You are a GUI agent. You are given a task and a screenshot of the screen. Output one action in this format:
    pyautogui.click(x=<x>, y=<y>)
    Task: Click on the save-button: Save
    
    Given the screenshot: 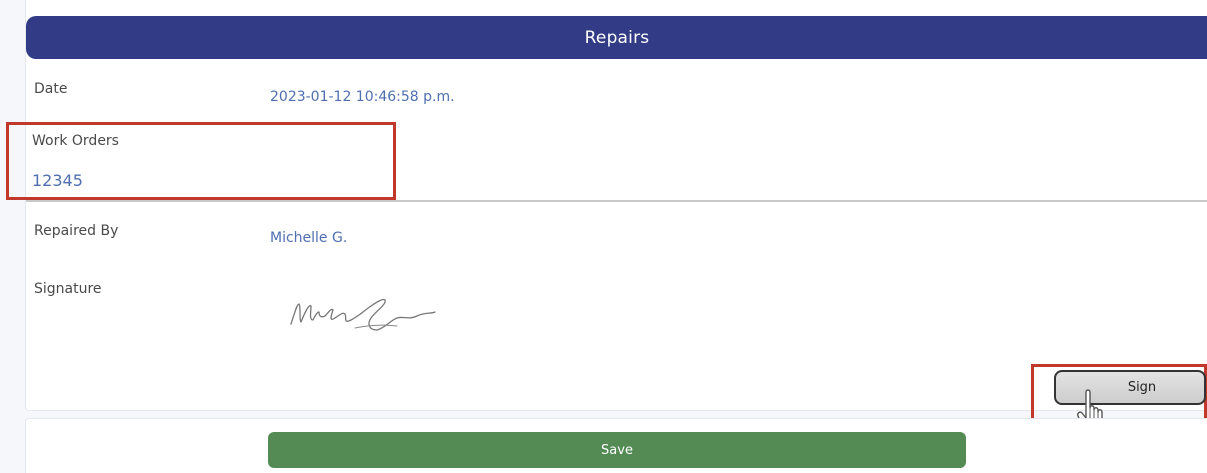 What is the action you would take?
    pyautogui.click(x=617, y=450)
    